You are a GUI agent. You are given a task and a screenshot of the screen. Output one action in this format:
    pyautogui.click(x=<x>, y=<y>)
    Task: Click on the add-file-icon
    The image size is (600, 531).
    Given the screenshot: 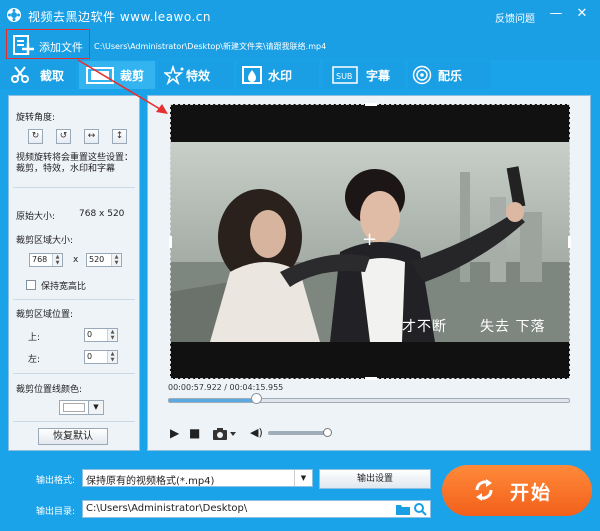 What is the action you would take?
    pyautogui.click(x=23, y=45)
    